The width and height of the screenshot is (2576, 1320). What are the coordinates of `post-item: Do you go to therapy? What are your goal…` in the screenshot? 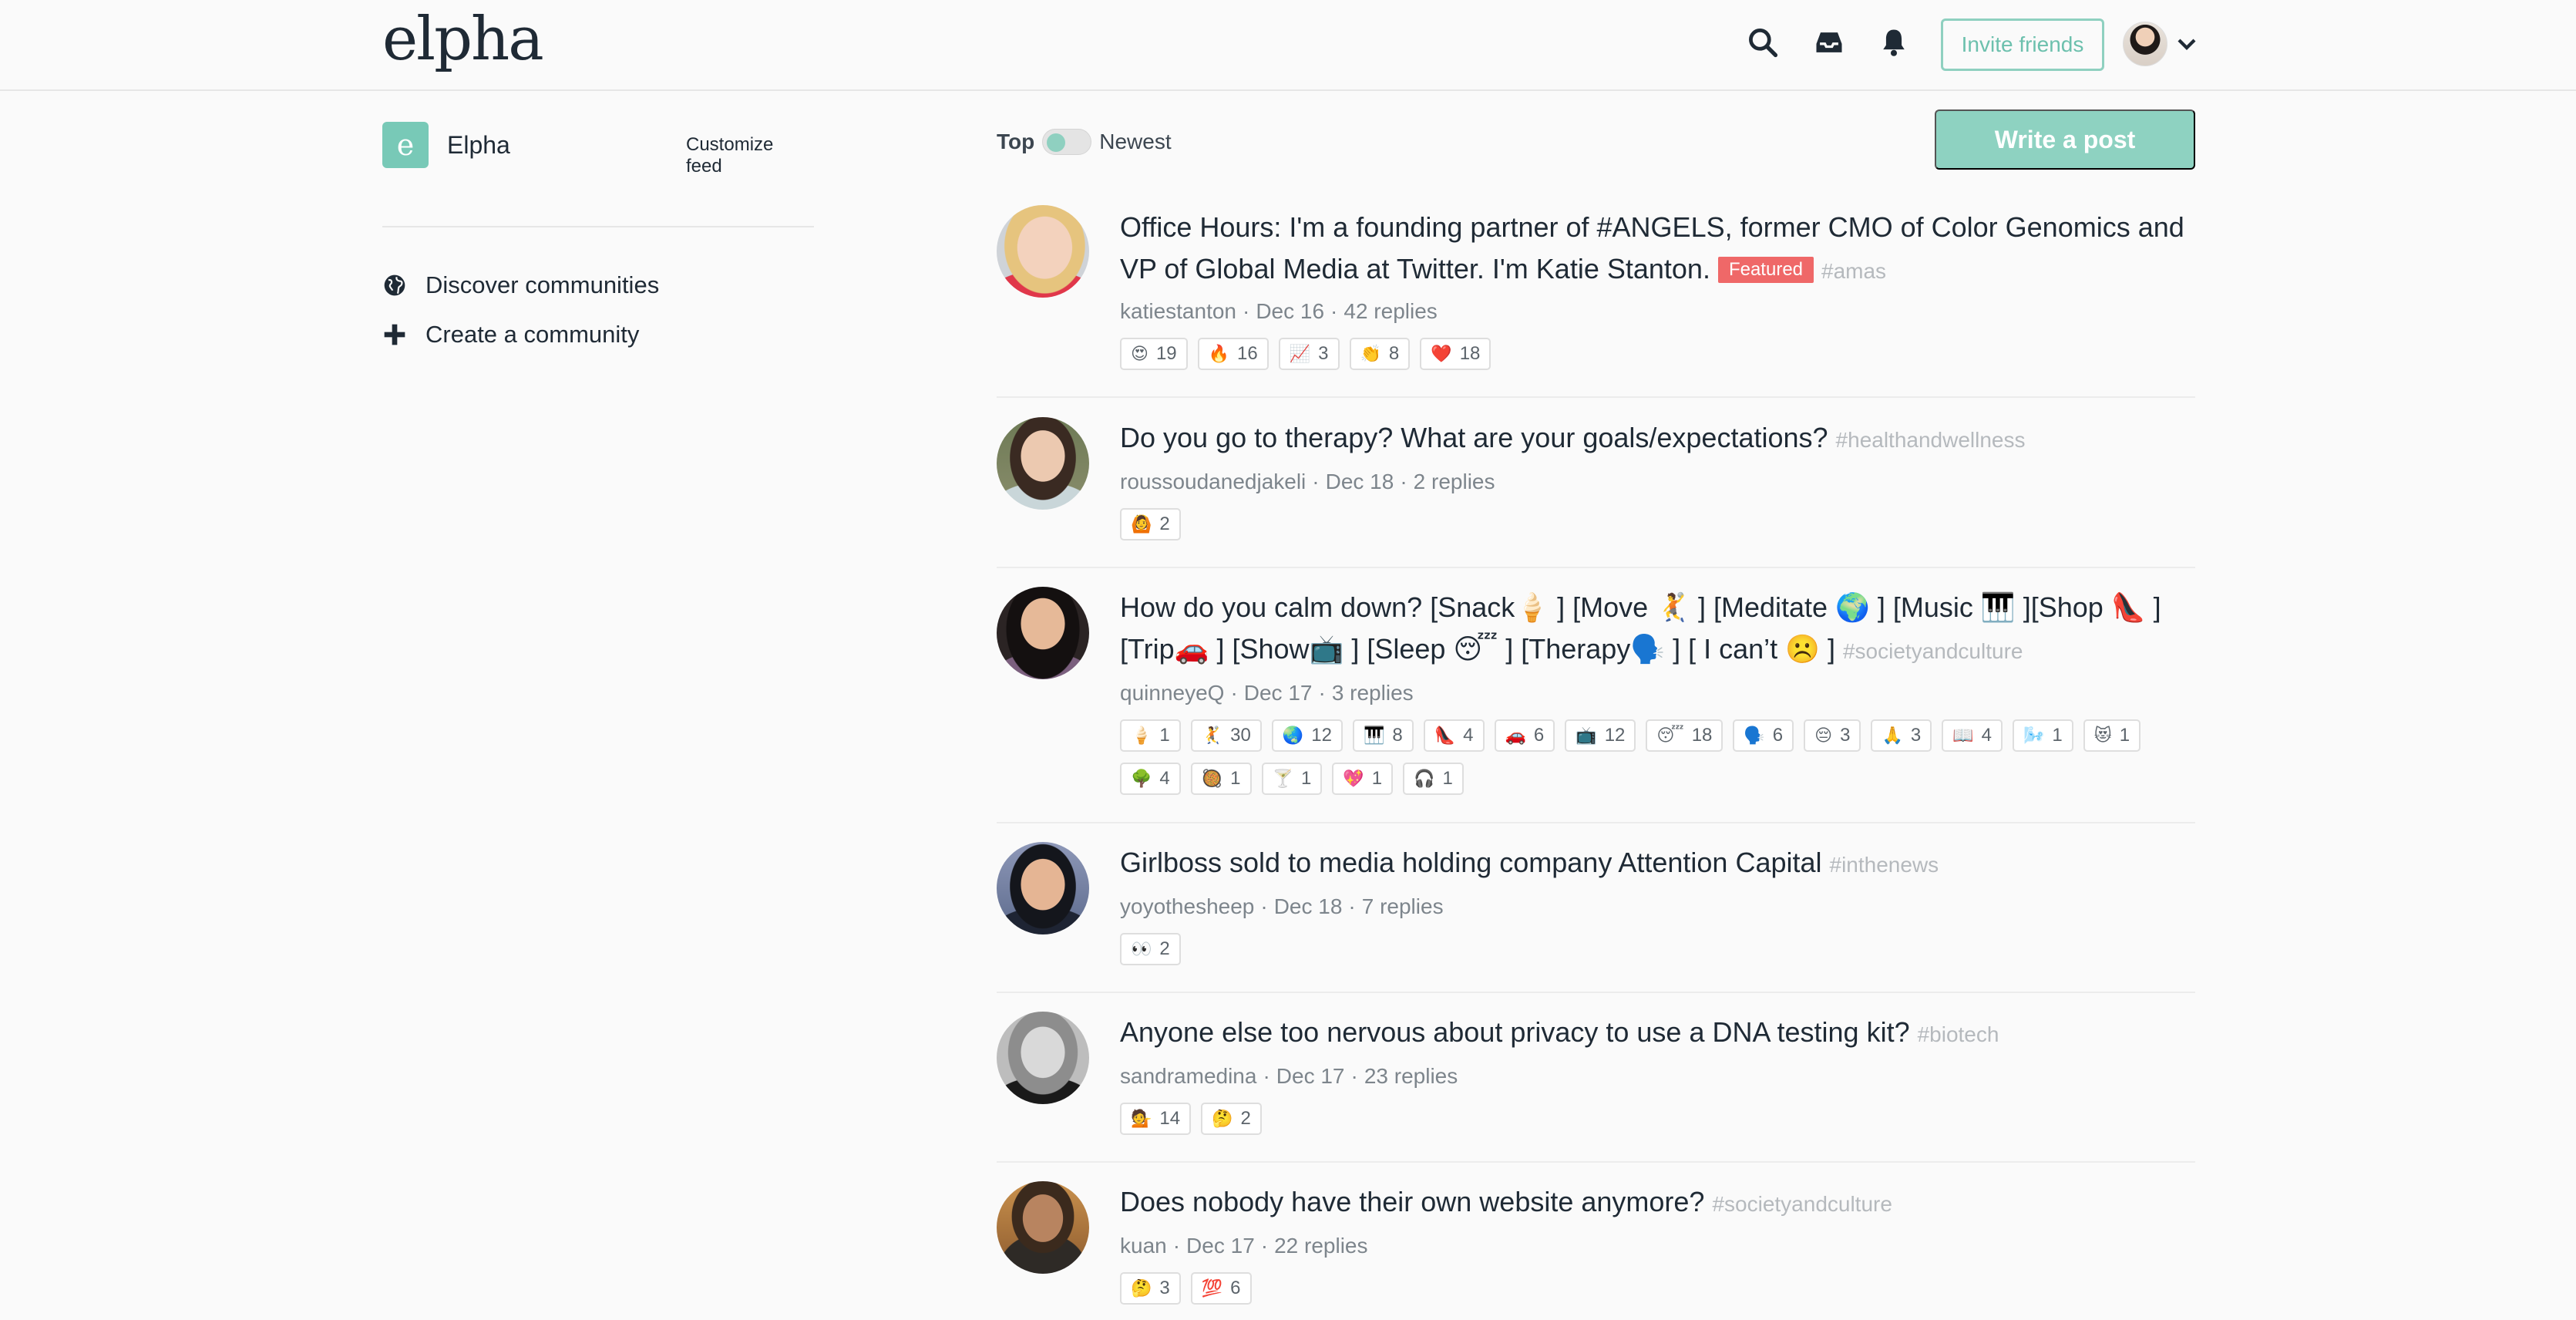 It's located at (1596, 492).